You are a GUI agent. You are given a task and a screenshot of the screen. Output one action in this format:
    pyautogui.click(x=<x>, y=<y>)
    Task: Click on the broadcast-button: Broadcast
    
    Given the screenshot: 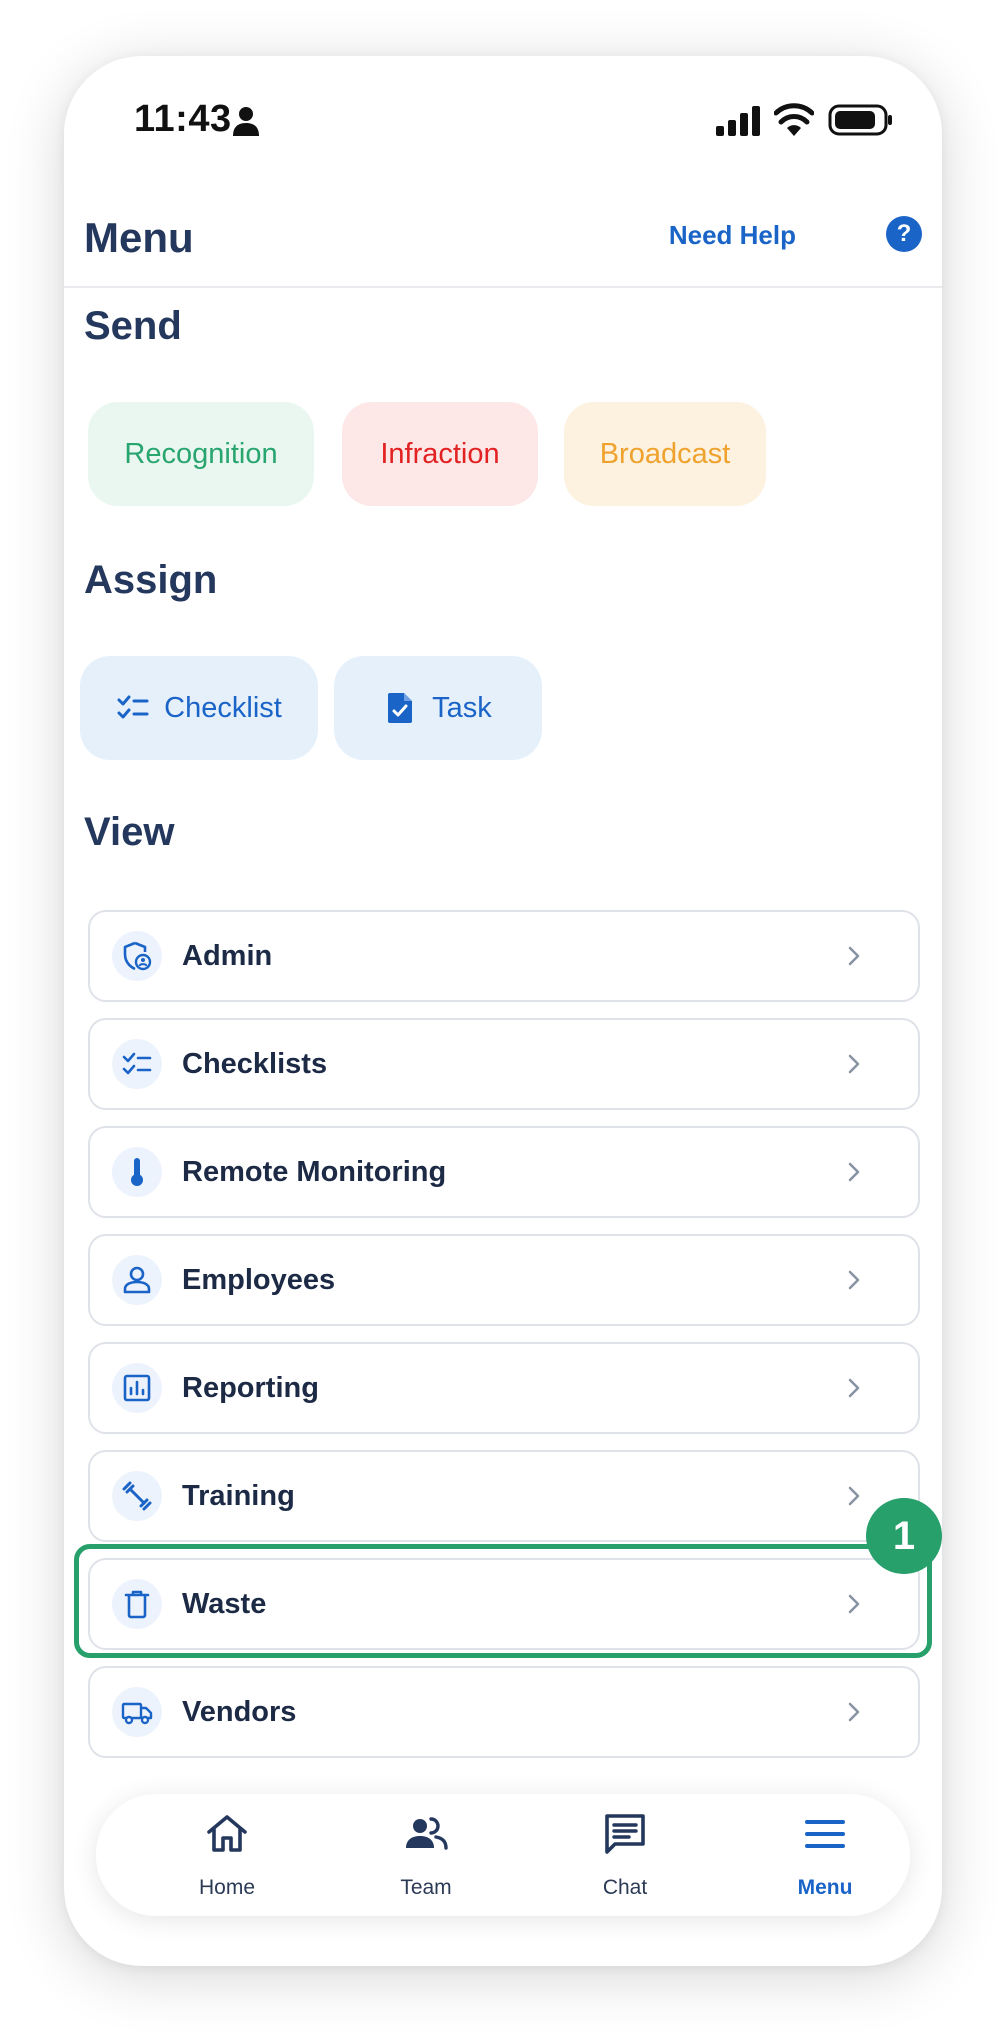 What is the action you would take?
    pyautogui.click(x=665, y=454)
    